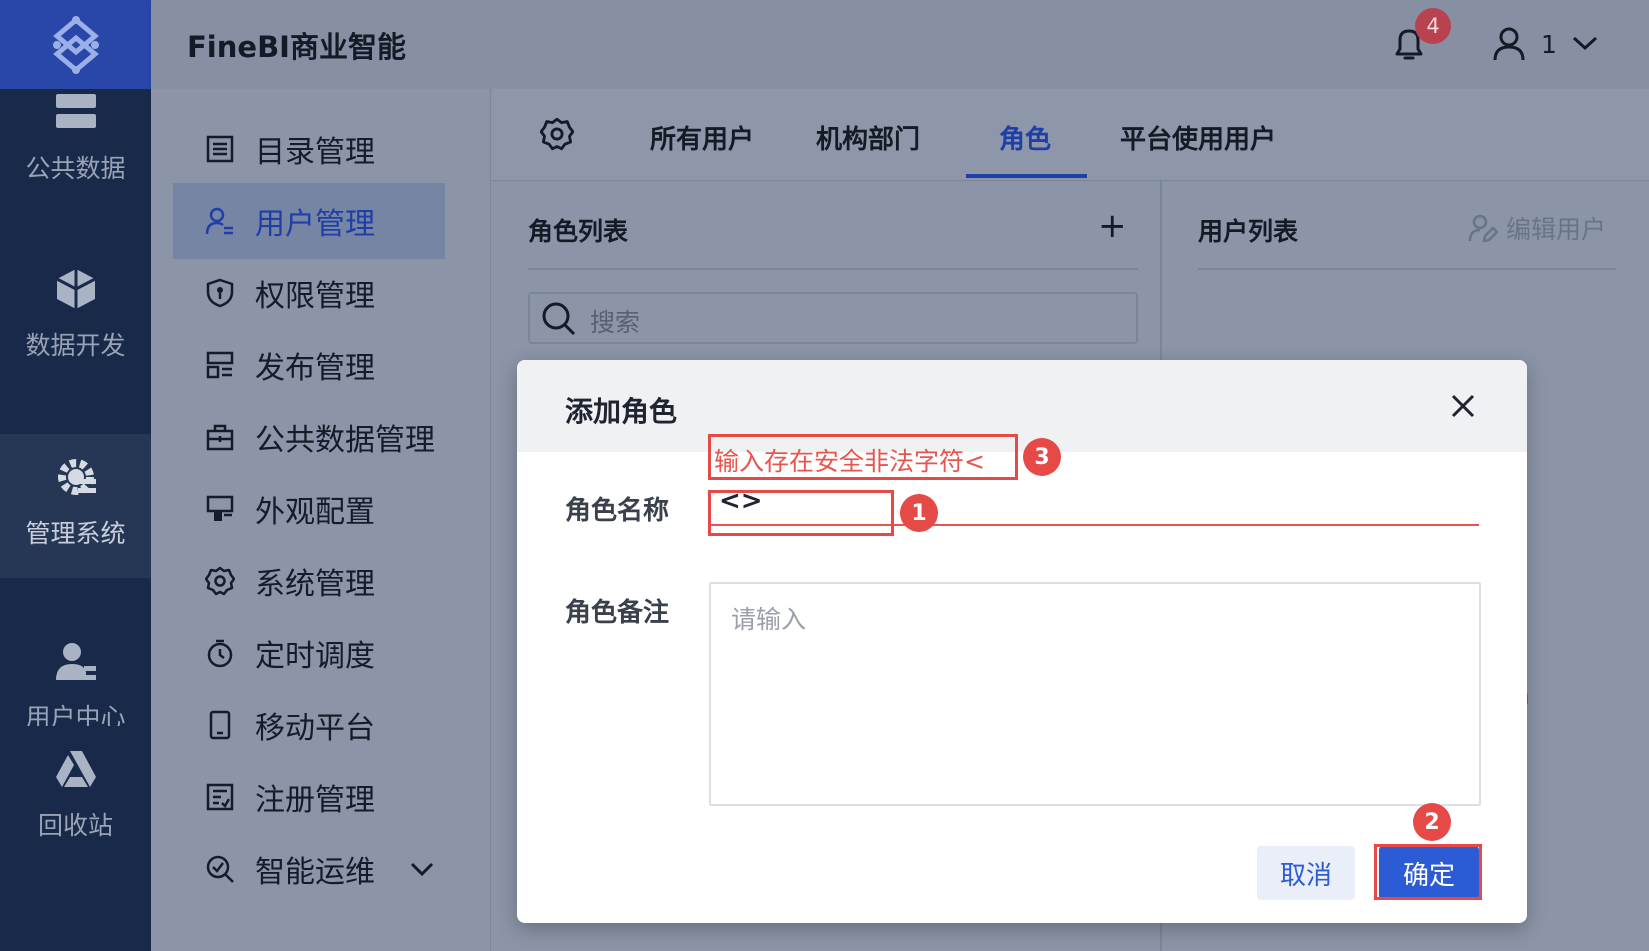 This screenshot has width=1649, height=951. I want to click on edit-user-label: 编辑用户, so click(1556, 229).